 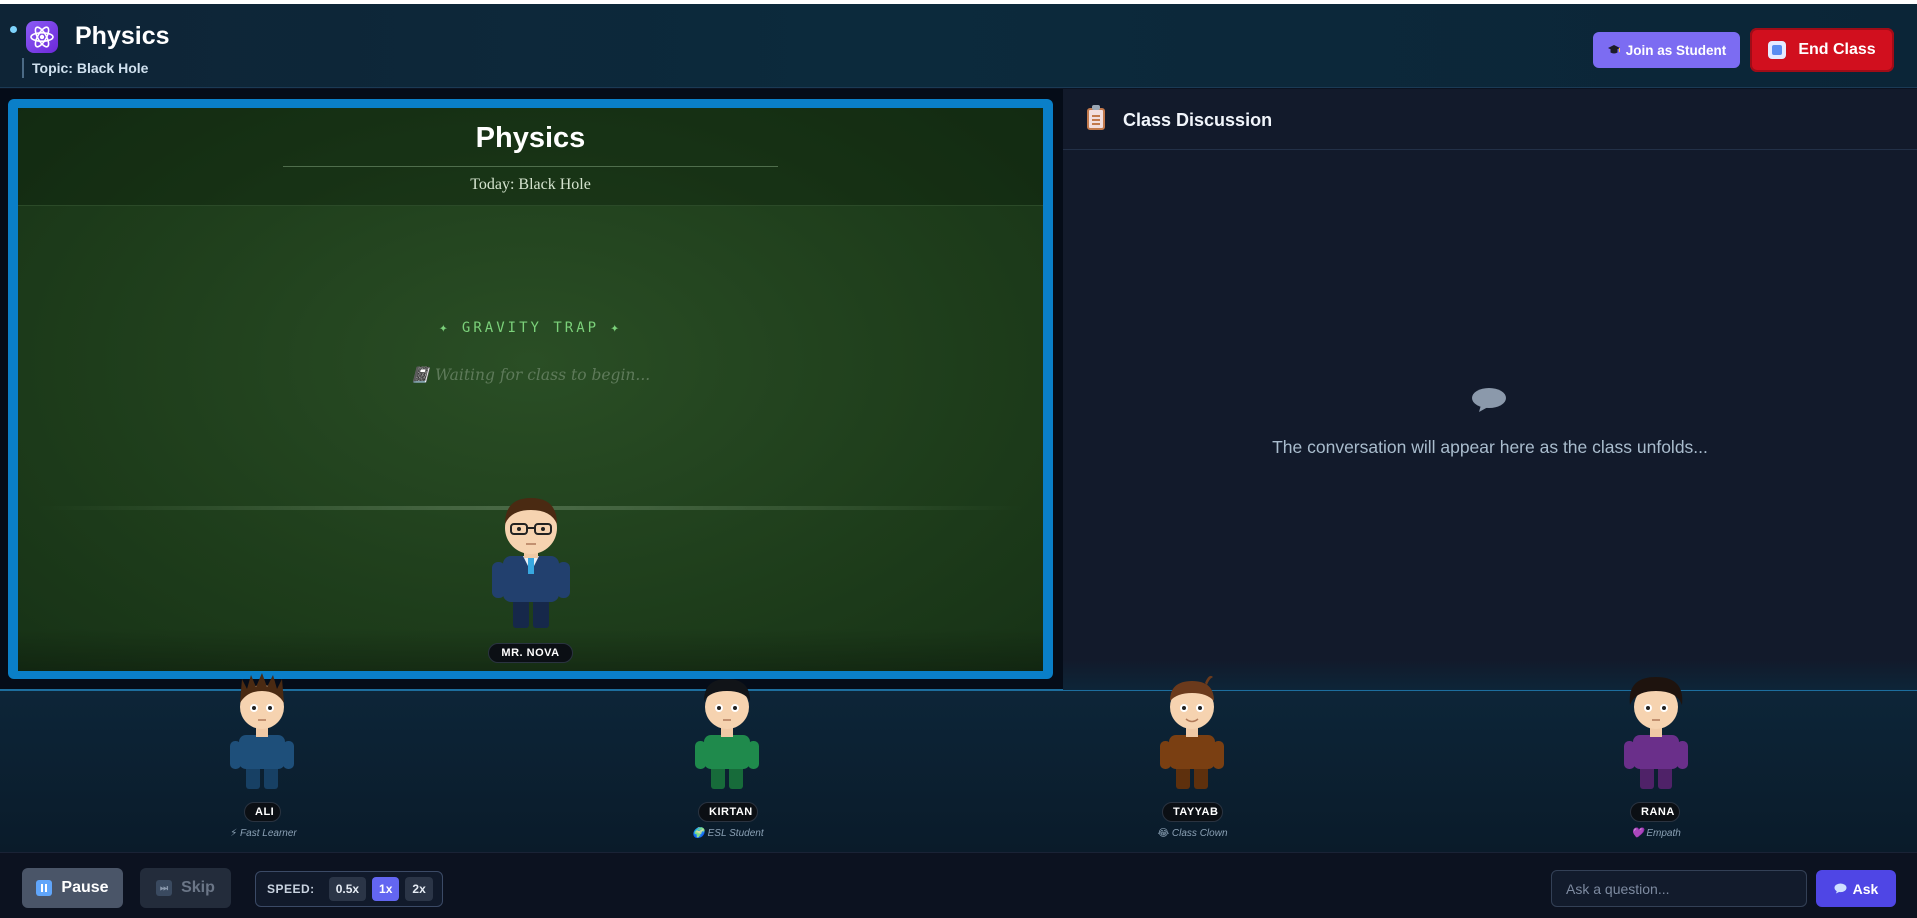 I want to click on student-tayyab-avatar, so click(x=1192, y=732).